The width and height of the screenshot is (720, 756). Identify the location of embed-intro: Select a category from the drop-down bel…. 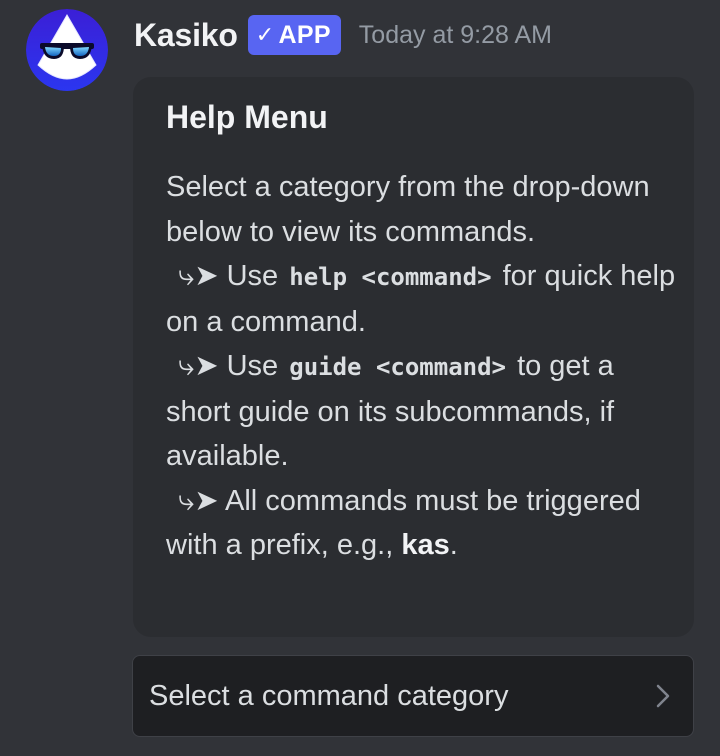
(408, 209).